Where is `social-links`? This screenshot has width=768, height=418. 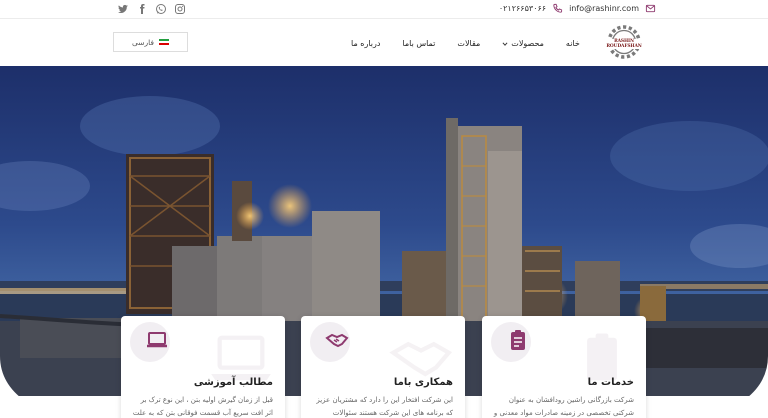 social-links is located at coordinates (151, 9).